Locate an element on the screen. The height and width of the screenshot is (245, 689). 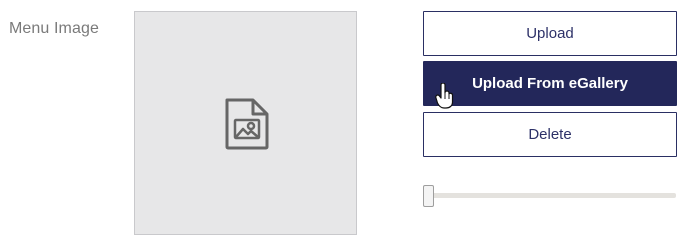
upload-from-egallery-button: Upload From eGallery is located at coordinates (550, 83).